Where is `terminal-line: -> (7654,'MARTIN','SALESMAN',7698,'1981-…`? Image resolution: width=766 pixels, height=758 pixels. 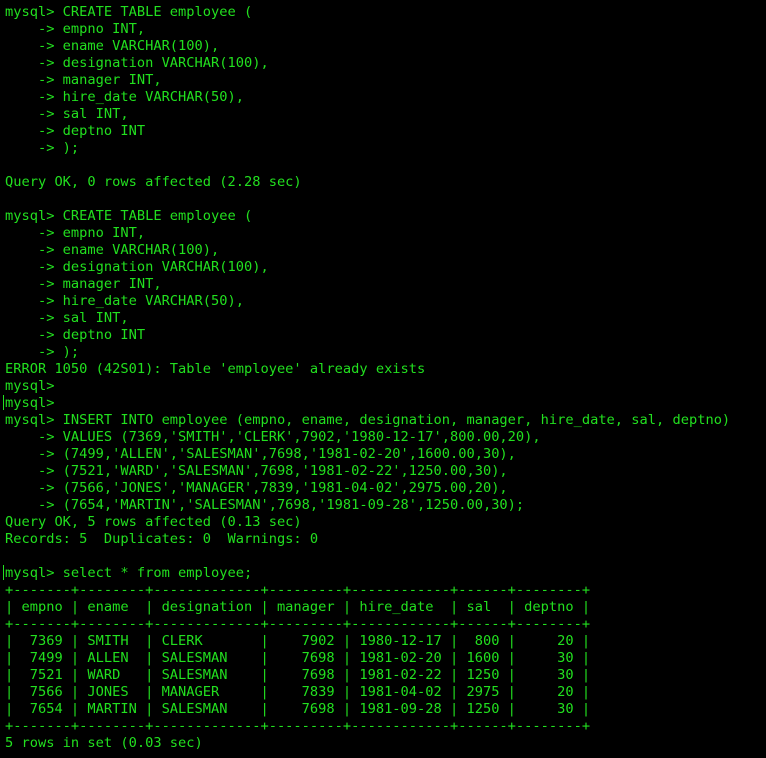
terminal-line: -> (7654,'MARTIN','SALESMAN',7698,'1981-… is located at coordinates (265, 505).